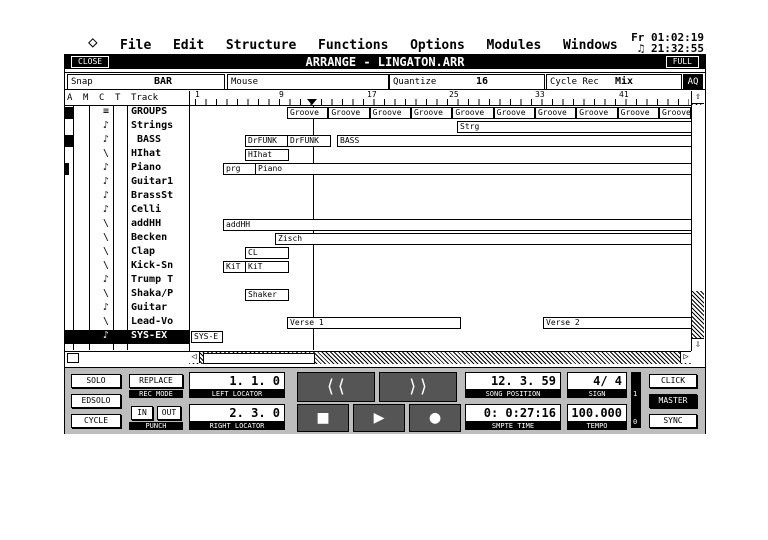 This screenshot has height=540, width=768. Describe the element at coordinates (127, 197) in the screenshot. I see `track-row: ♪ BrassSt` at that location.